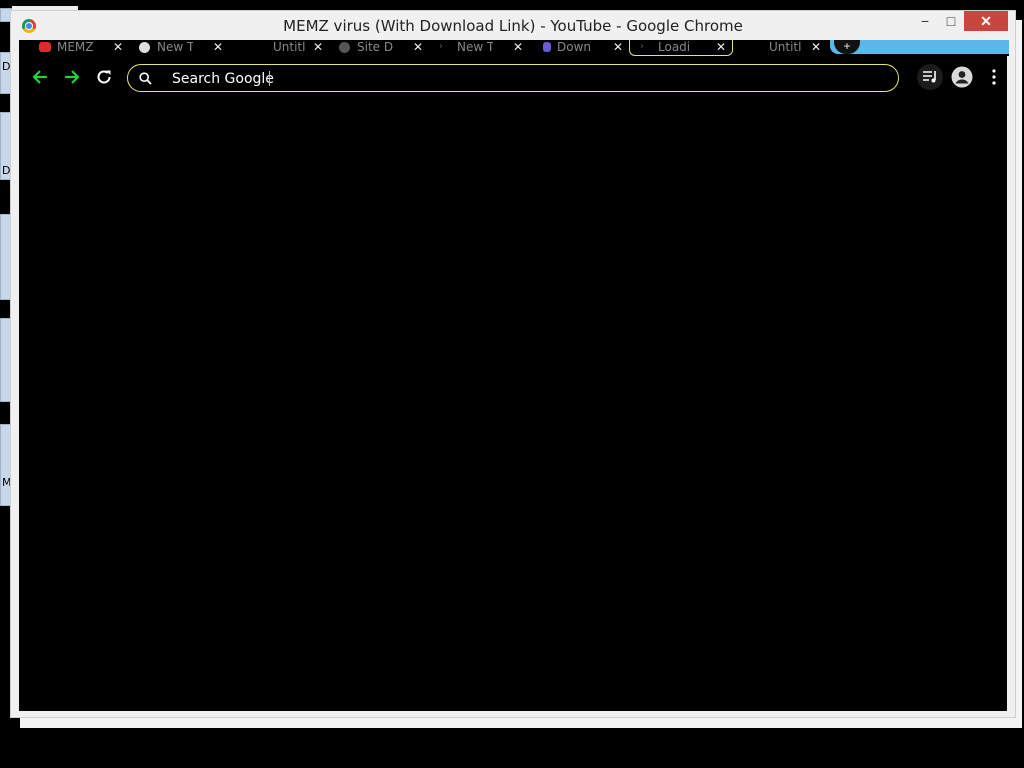 The image size is (1024, 768). I want to click on playlist-icon, so click(929, 77).